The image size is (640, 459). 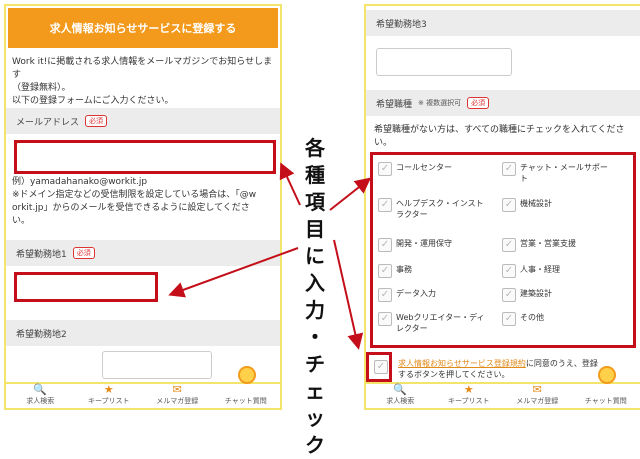 What do you see at coordinates (233, 272) in the screenshot?
I see `arrow-to-area1` at bounding box center [233, 272].